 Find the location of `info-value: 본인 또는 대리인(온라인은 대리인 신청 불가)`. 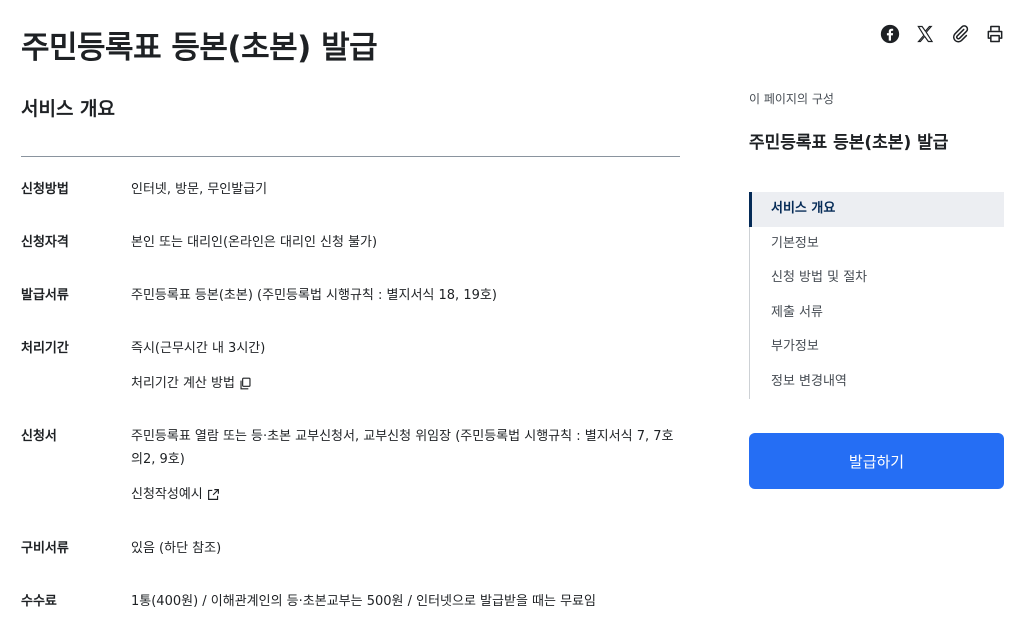

info-value: 본인 또는 대리인(온라인은 대리인 신청 불가) is located at coordinates (254, 242).